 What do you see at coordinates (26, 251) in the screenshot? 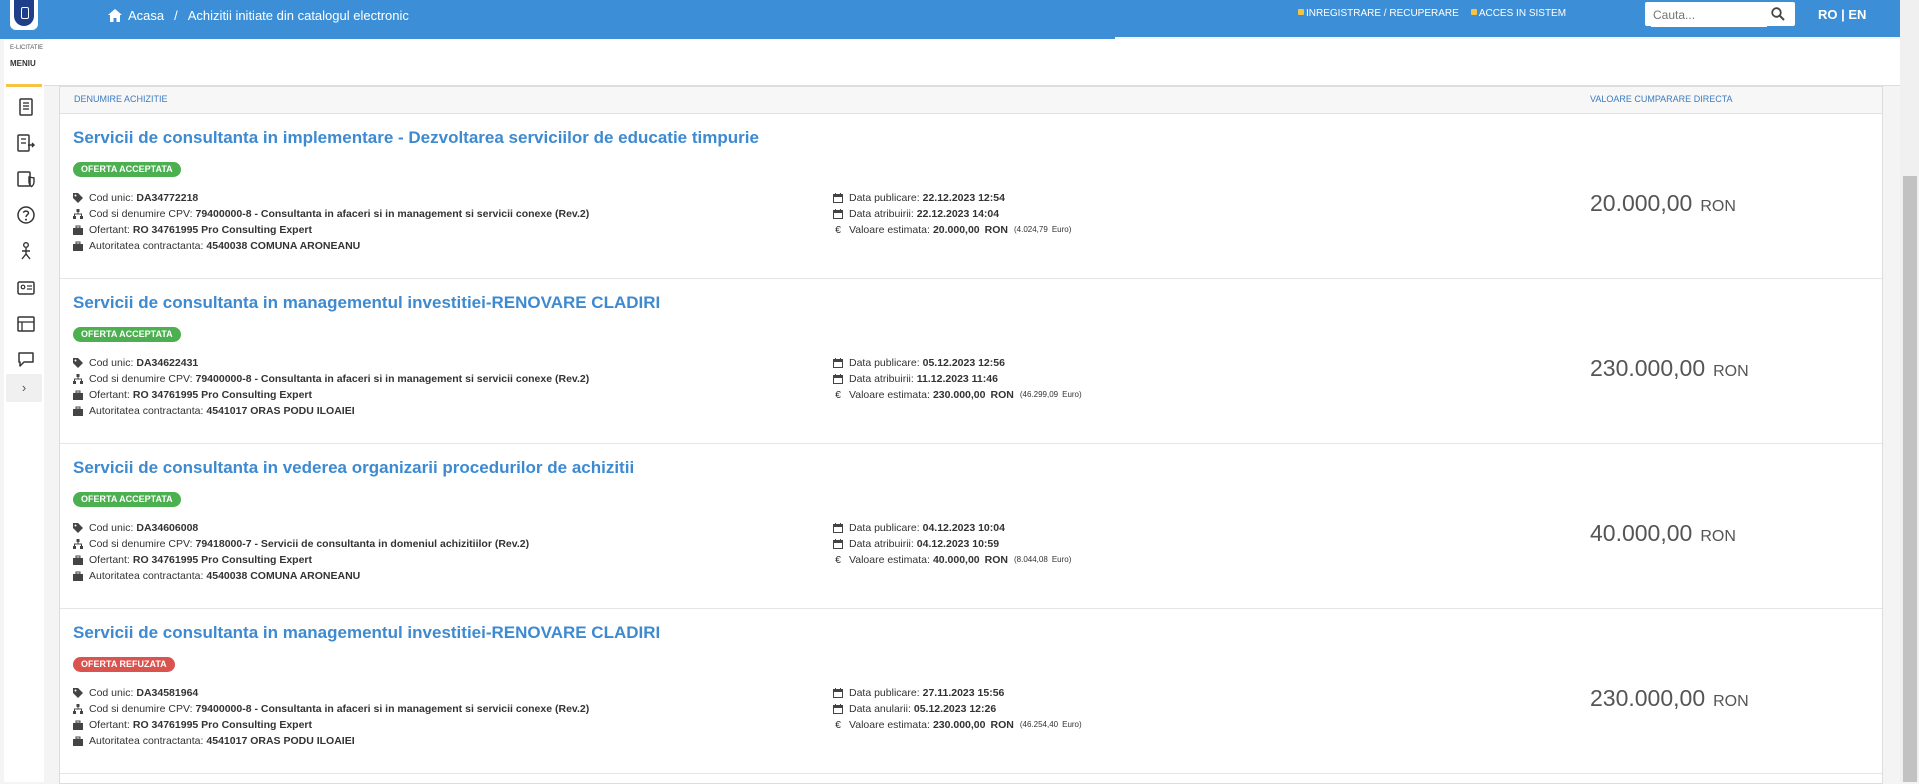
I see `person-reading-icon` at bounding box center [26, 251].